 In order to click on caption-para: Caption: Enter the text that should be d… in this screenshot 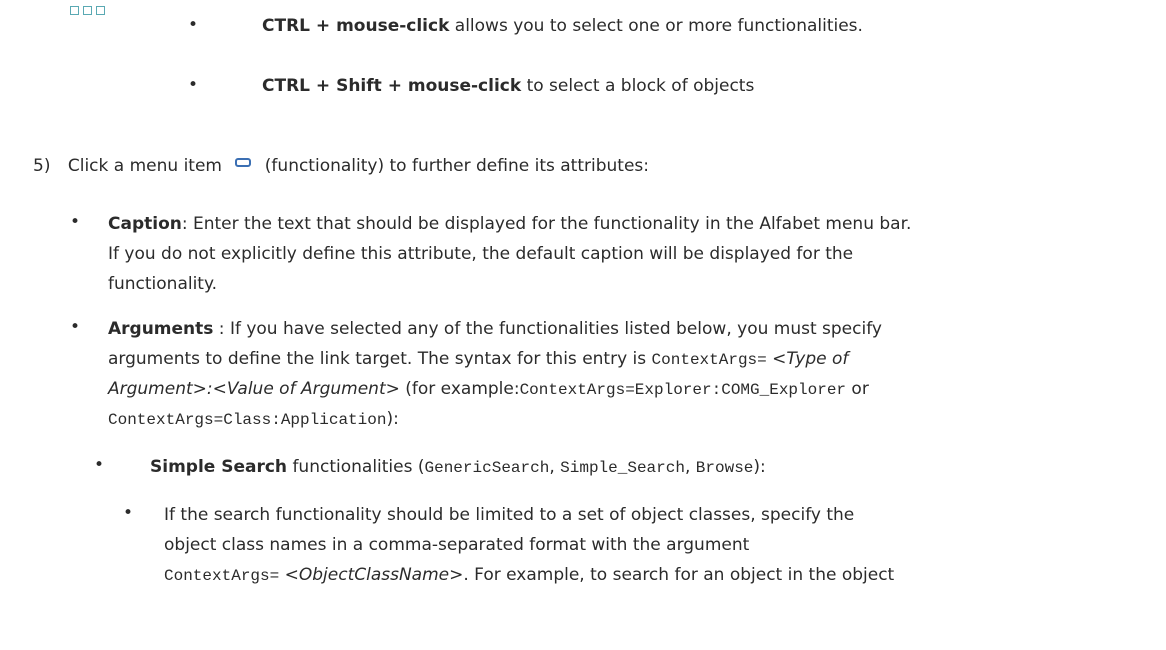, I will do `click(509, 224)`.